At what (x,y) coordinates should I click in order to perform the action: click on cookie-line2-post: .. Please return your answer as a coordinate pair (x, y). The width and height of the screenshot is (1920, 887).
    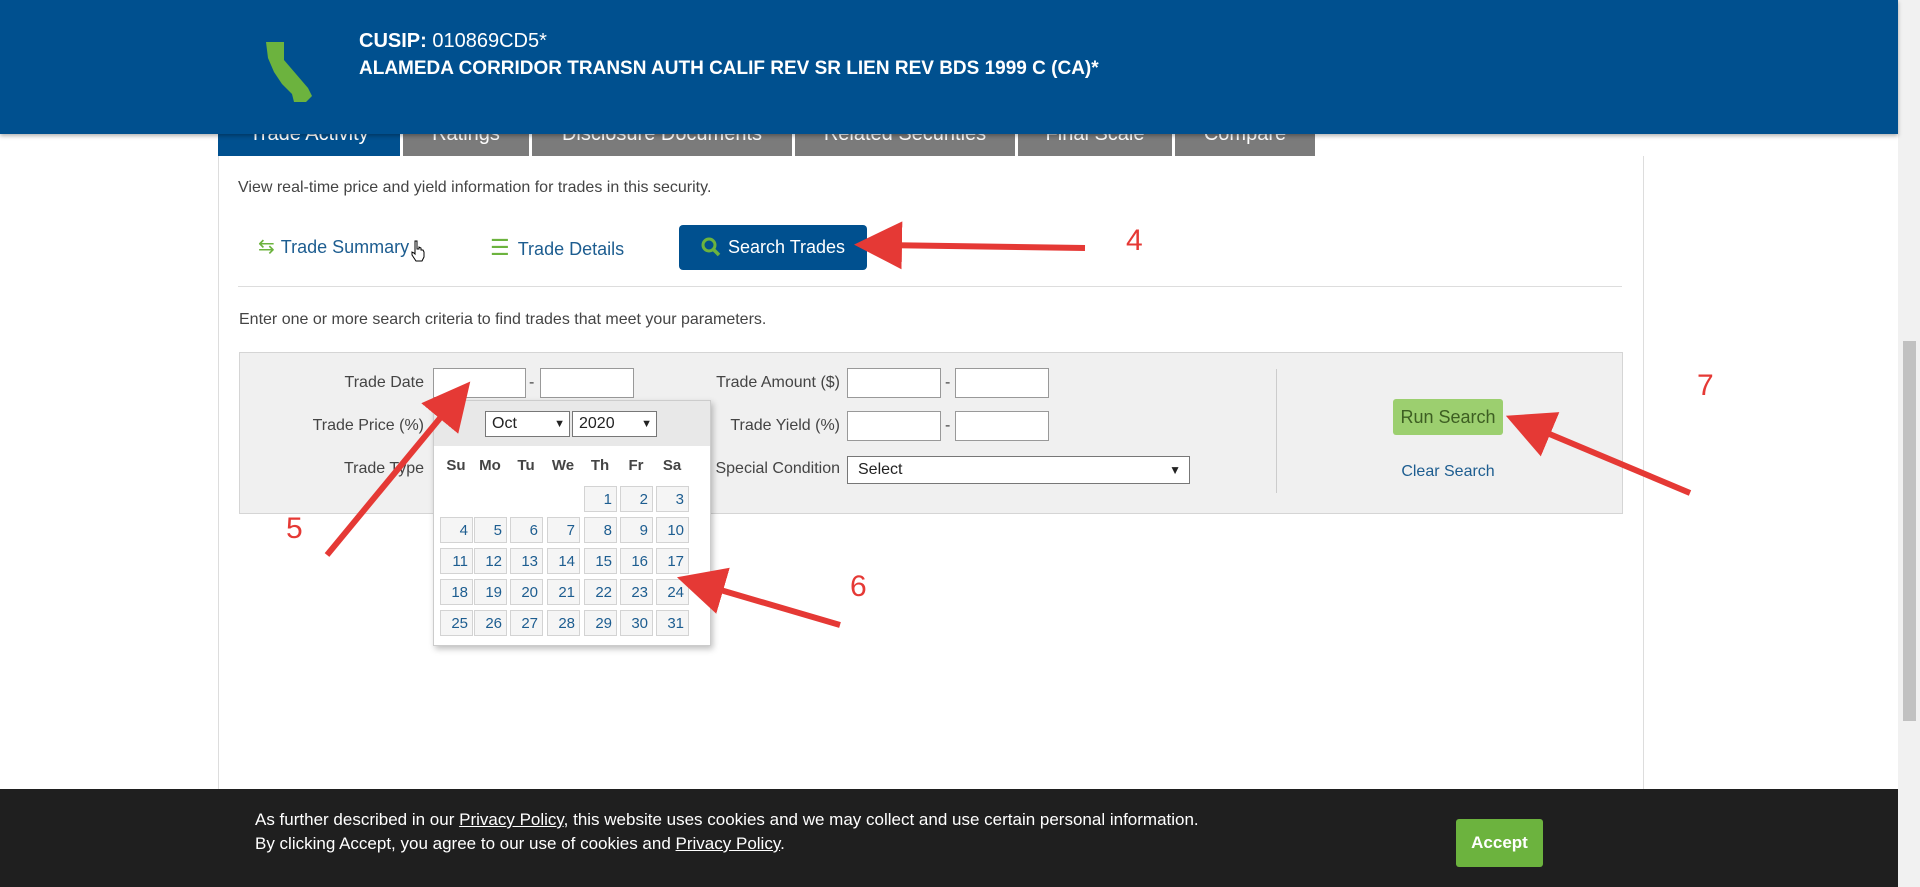
    Looking at the image, I should click on (782, 843).